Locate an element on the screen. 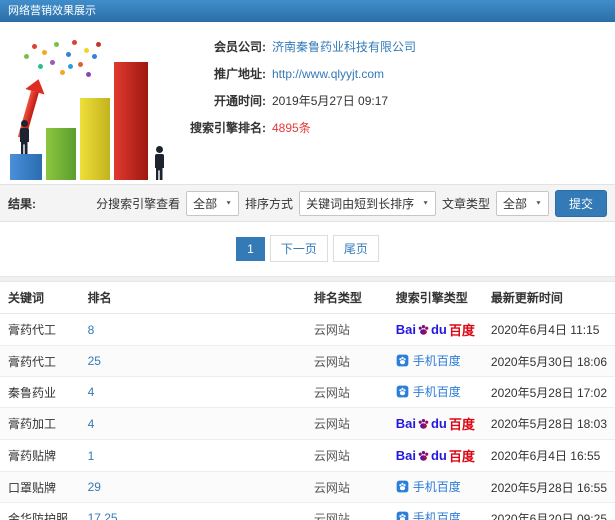 Image resolution: width=615 pixels, height=520 pixels. info-row-url: 推广地址: http://www.qlyyjt.com is located at coordinates (297, 74).